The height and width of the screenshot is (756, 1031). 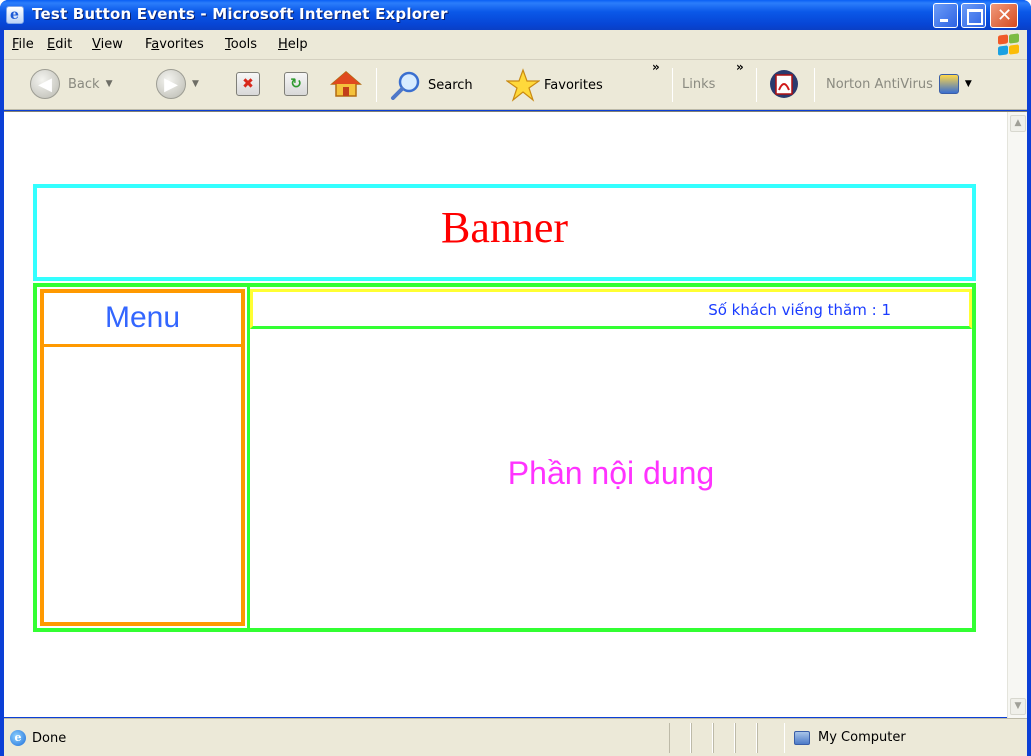 What do you see at coordinates (142, 320) in the screenshot?
I see `menu-title: Menu` at bounding box center [142, 320].